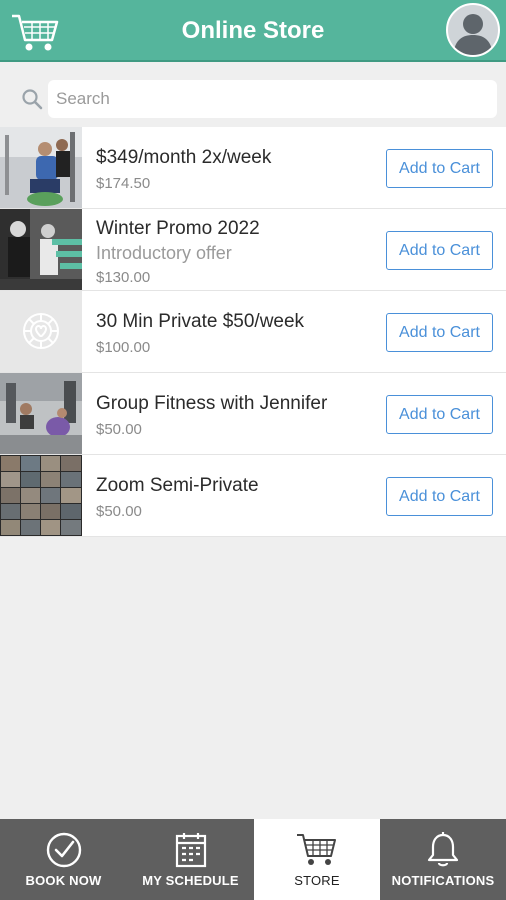 The image size is (506, 900). I want to click on product-price: $130.00, so click(123, 277).